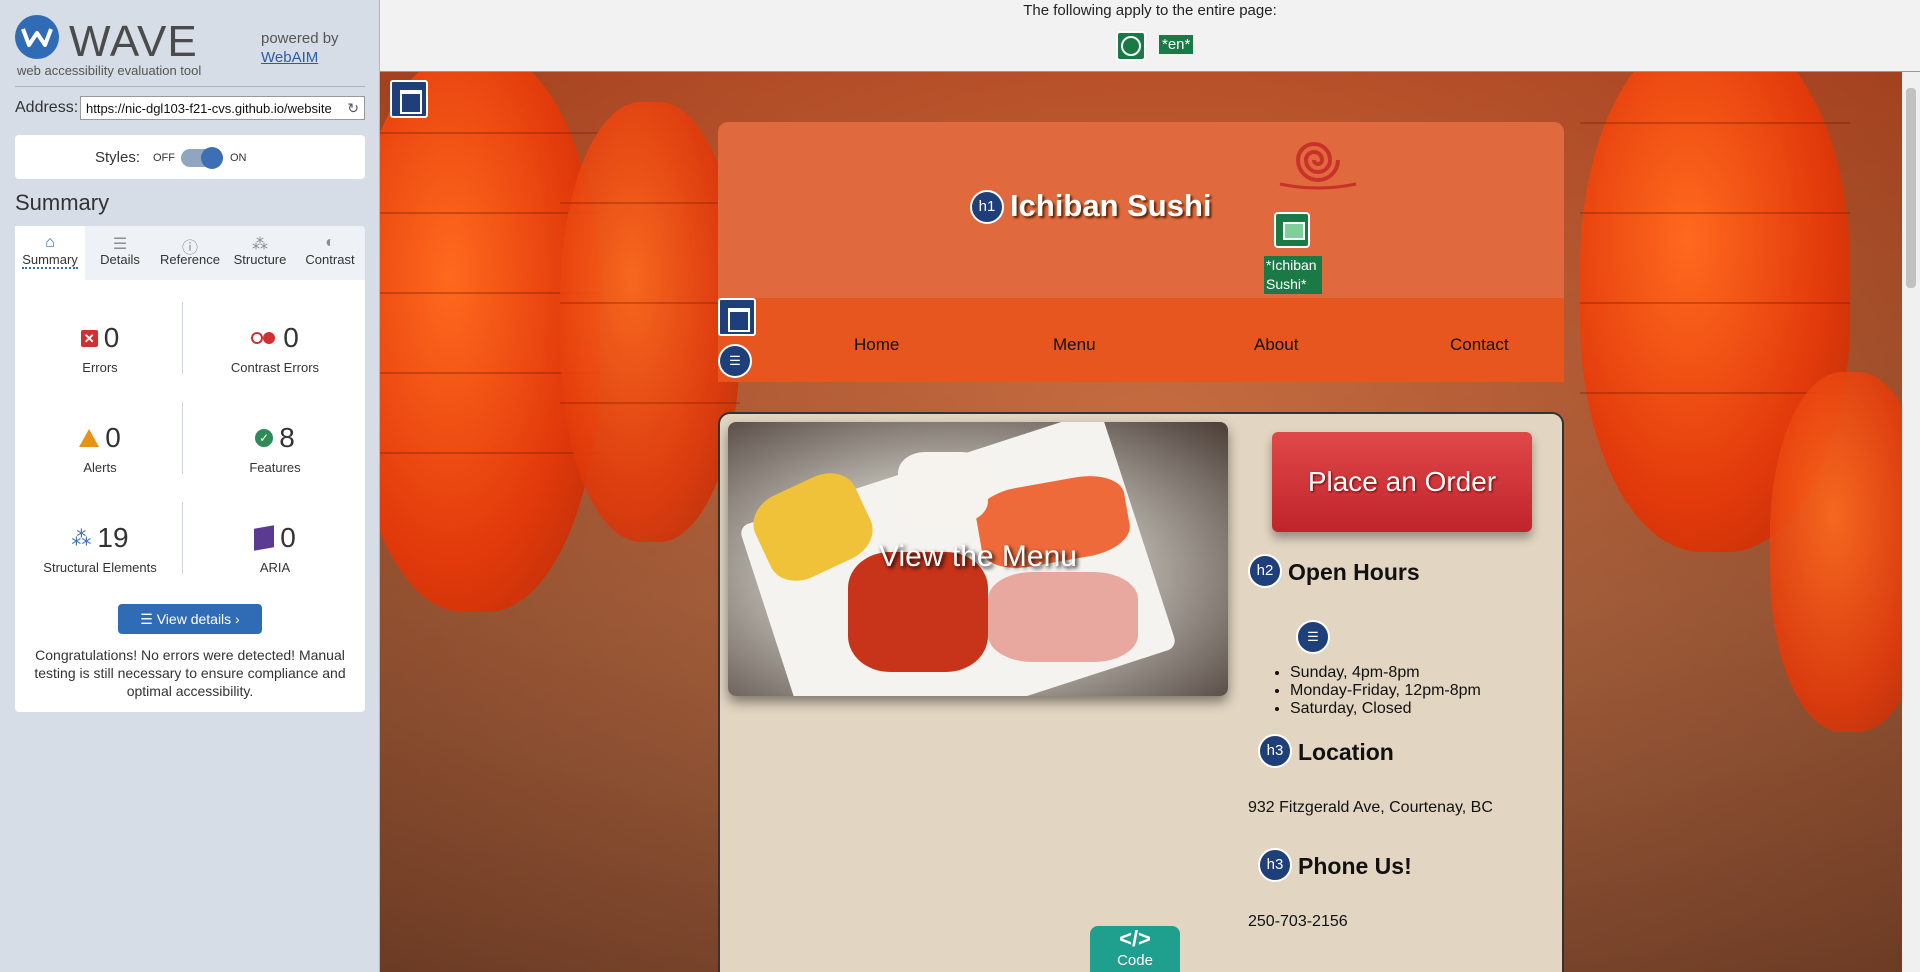  I want to click on alert-icon, so click(89, 438).